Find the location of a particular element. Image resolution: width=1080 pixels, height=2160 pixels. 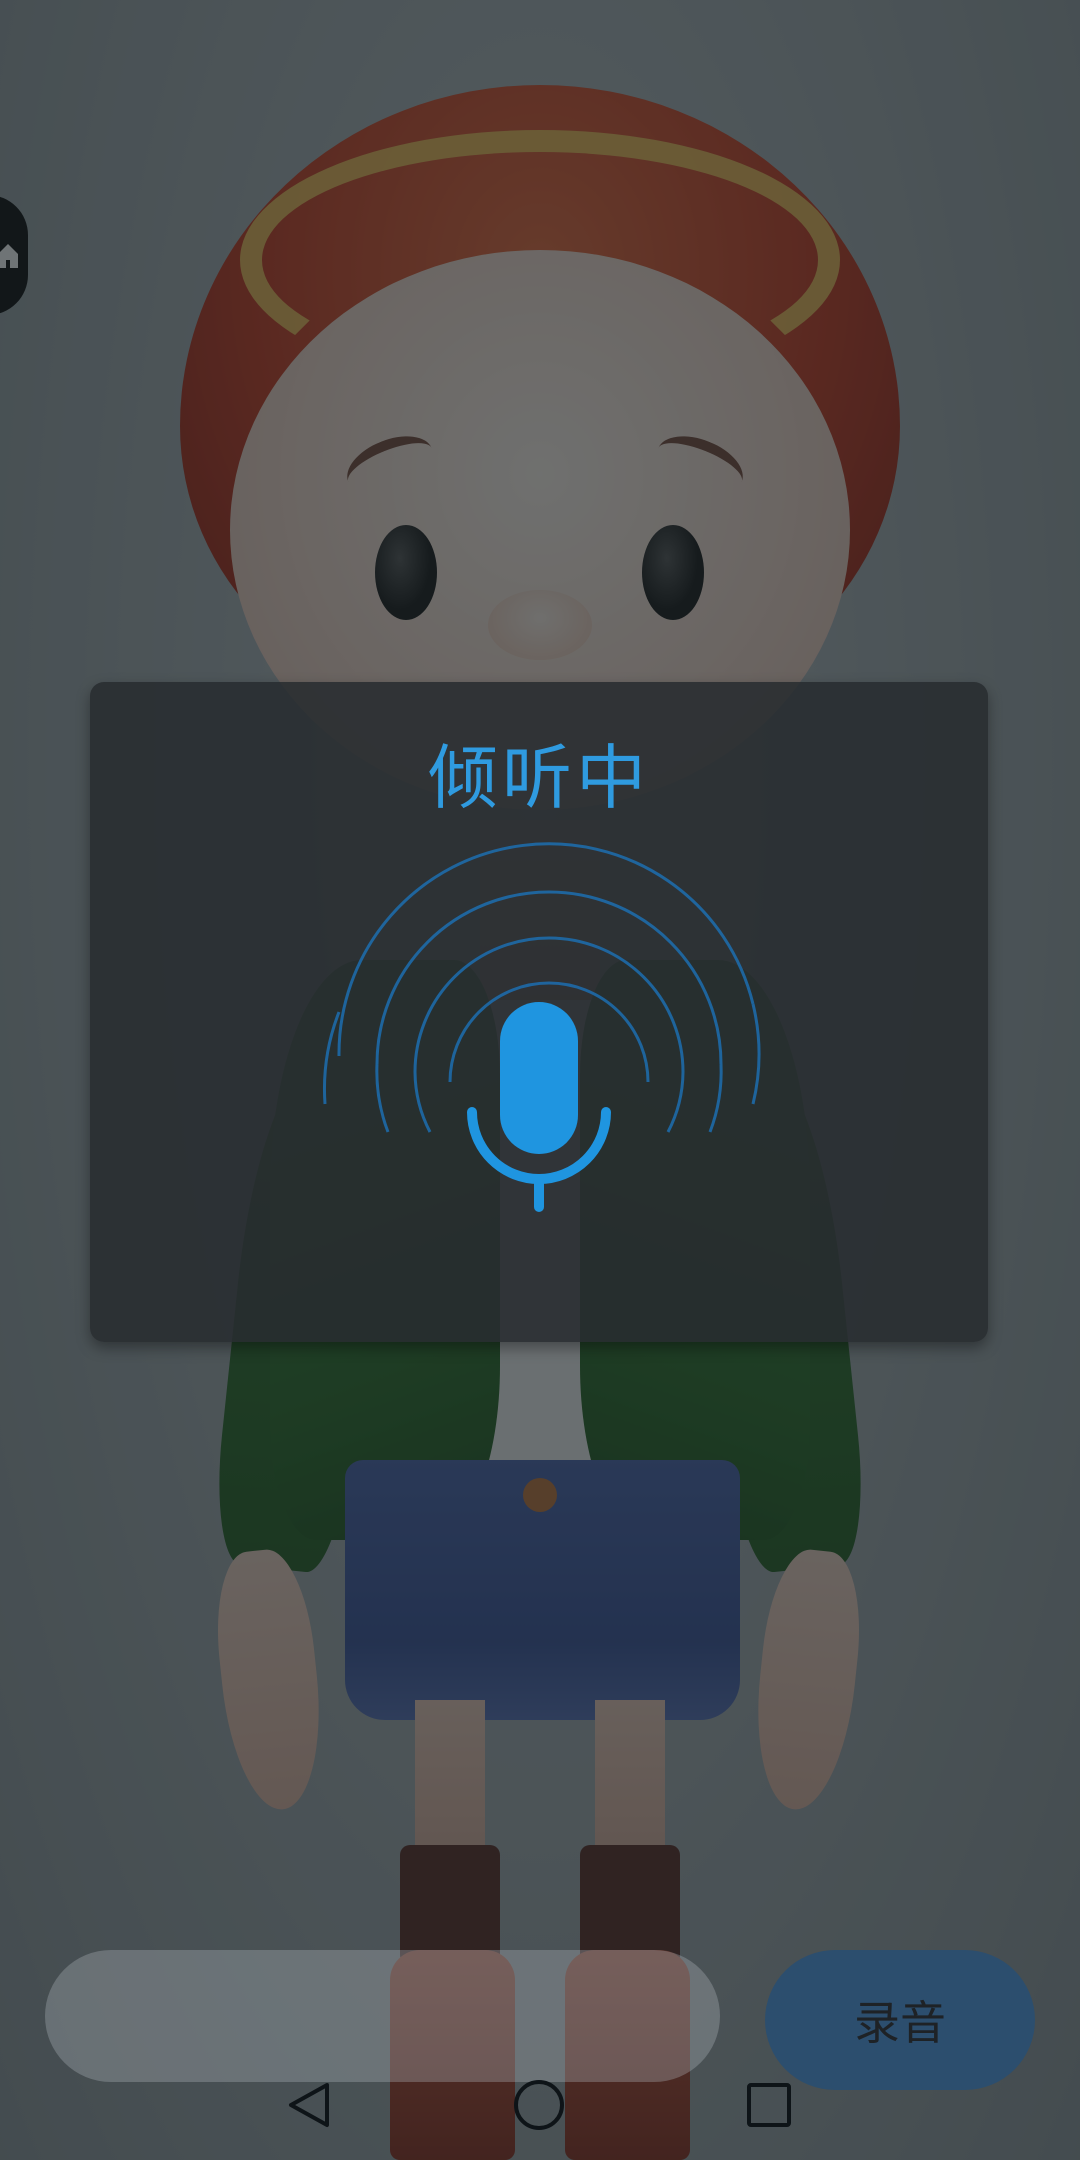

home-button is located at coordinates (539, 2105).